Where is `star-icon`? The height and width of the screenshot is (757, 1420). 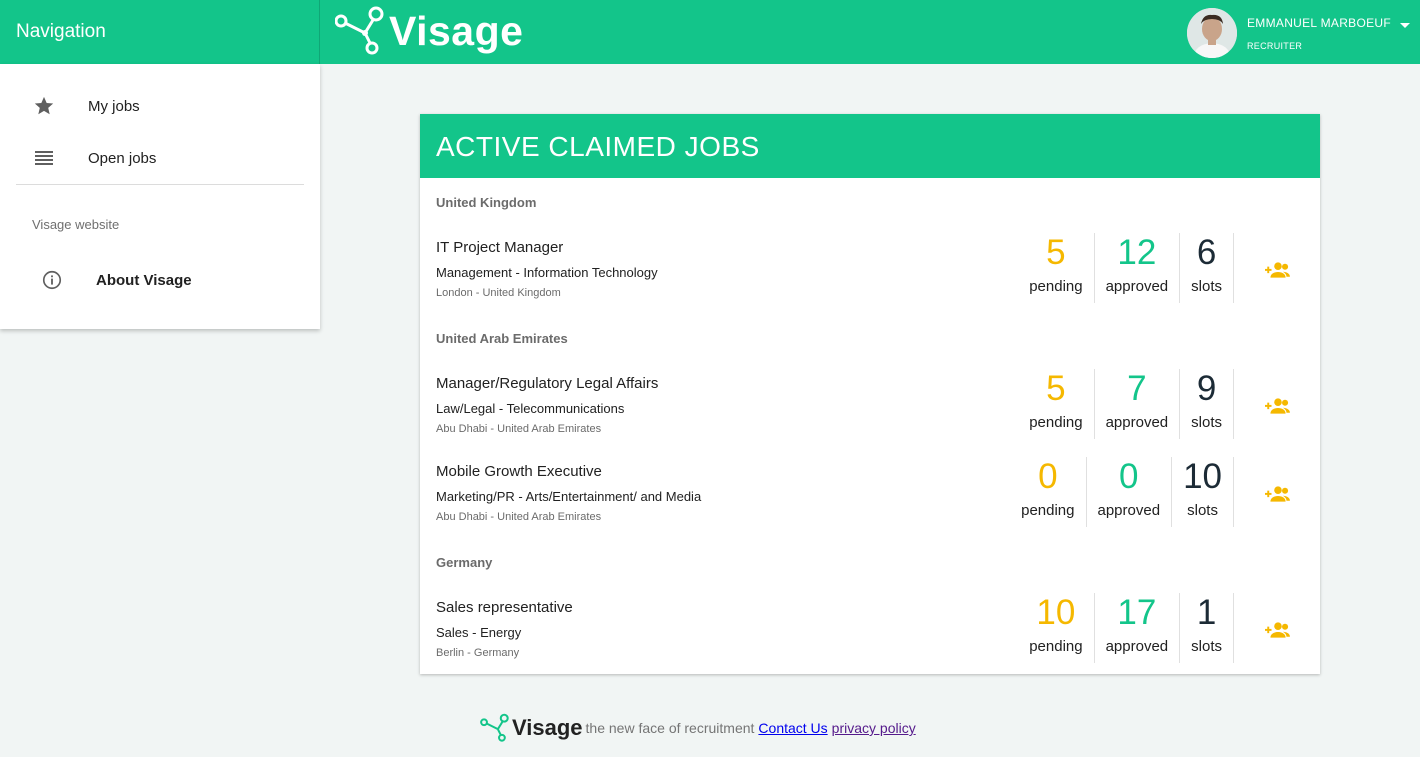 star-icon is located at coordinates (44, 106).